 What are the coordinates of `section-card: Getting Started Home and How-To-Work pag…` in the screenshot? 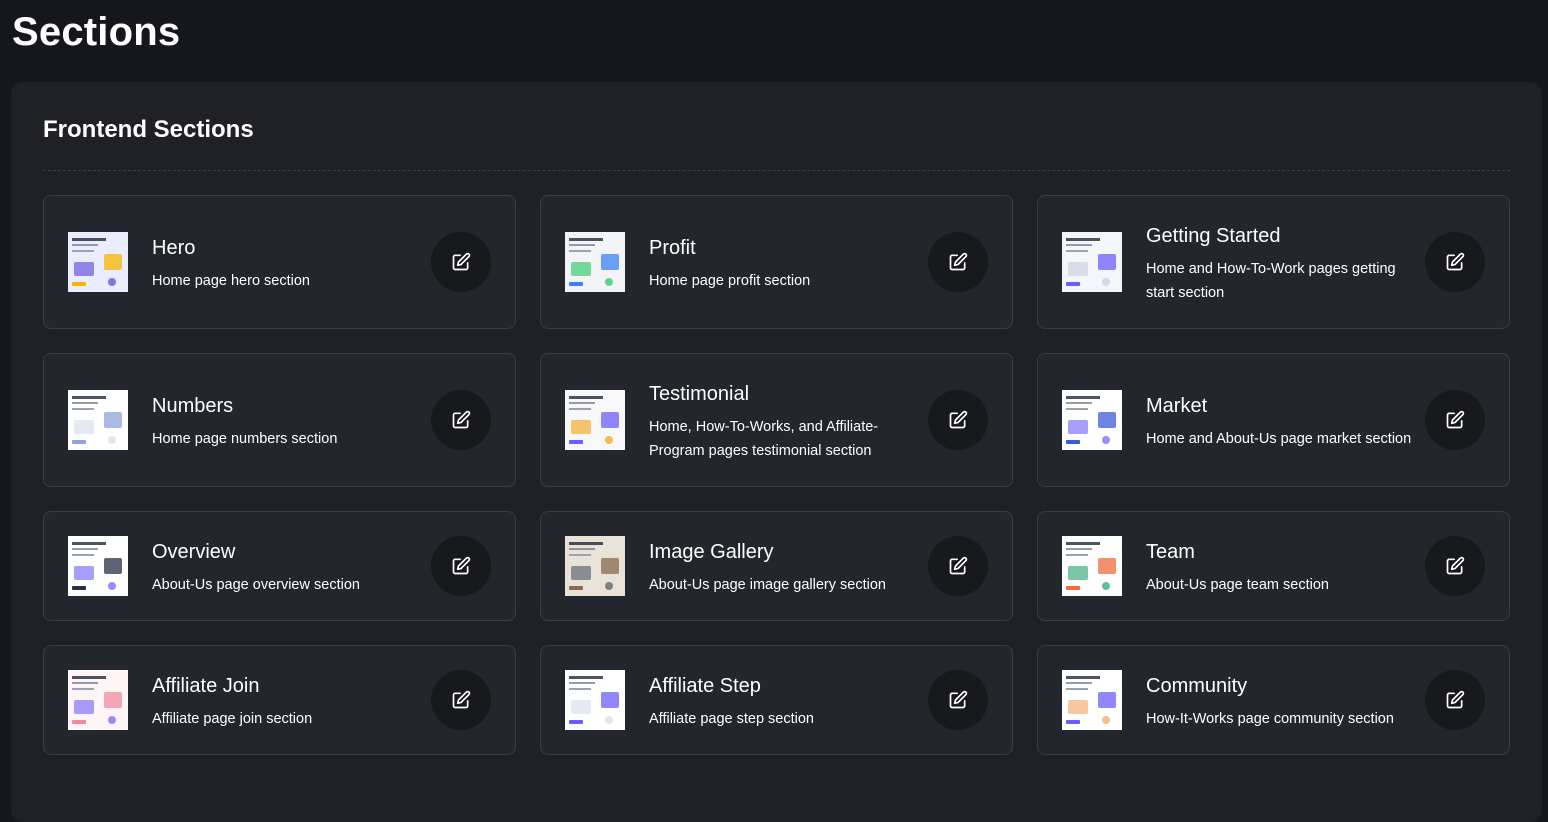 It's located at (1273, 262).